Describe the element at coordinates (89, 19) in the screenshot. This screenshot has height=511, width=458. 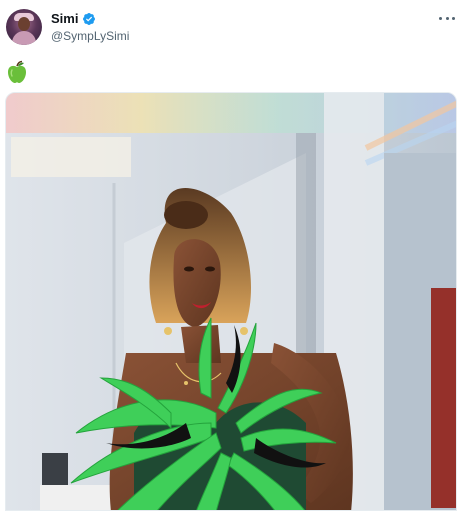
I see `verified-badge-icon` at that location.